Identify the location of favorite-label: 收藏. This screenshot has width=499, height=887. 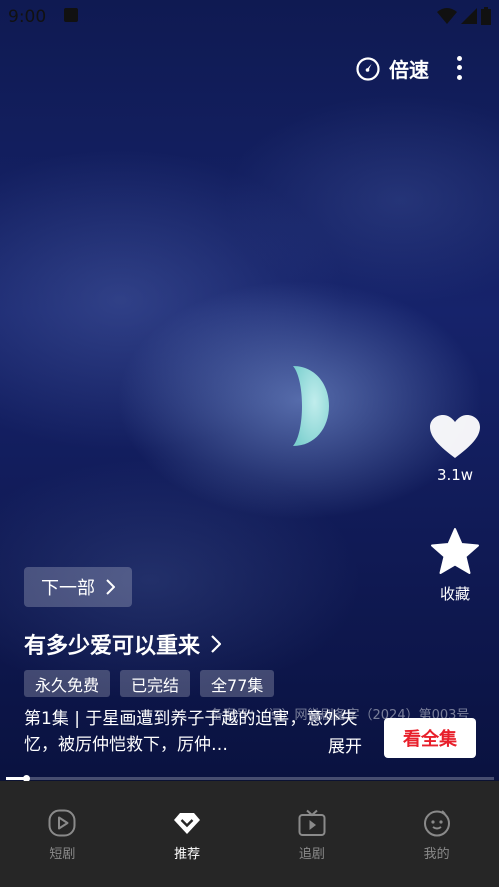
(454, 594).